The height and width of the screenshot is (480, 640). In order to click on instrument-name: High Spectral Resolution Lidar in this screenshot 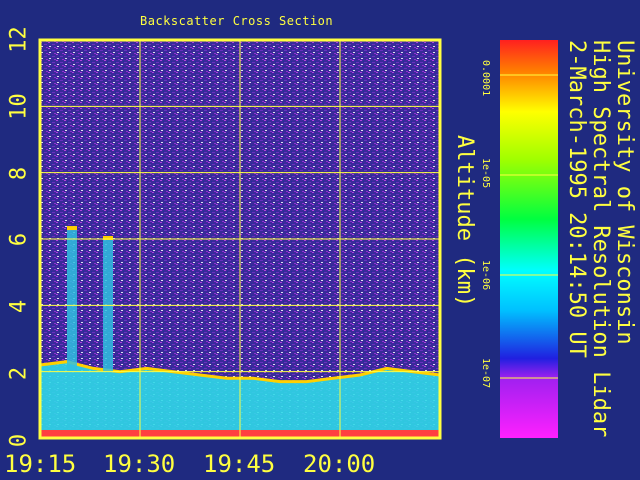, I will do `click(600, 239)`.